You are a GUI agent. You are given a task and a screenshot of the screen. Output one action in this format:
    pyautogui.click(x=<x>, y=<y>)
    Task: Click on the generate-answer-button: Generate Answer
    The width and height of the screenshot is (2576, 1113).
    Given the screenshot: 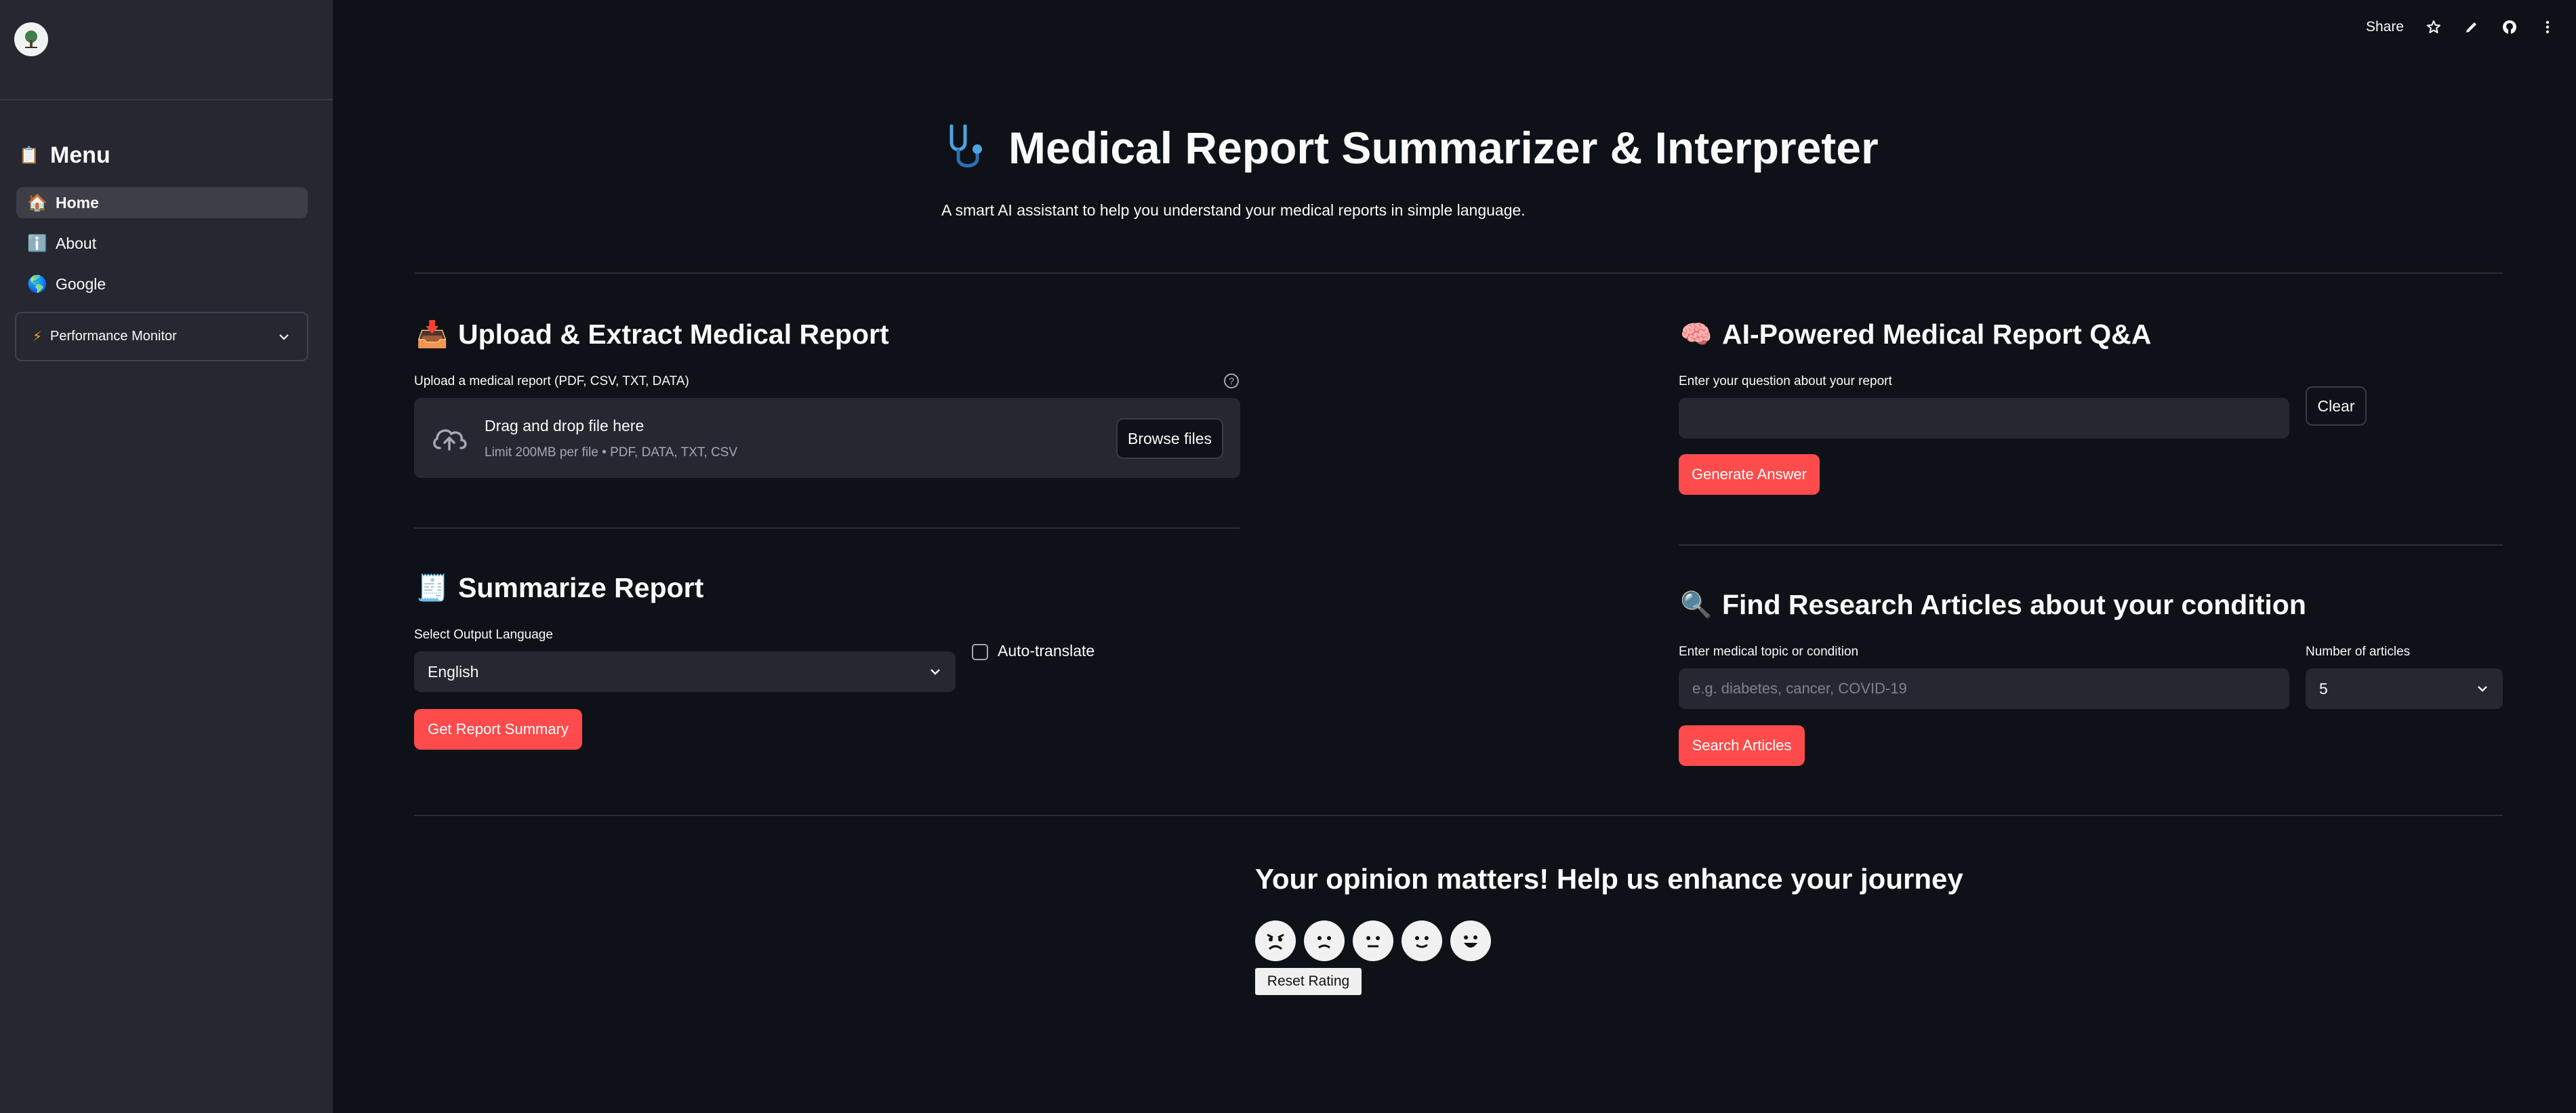 What is the action you would take?
    pyautogui.click(x=1750, y=474)
    